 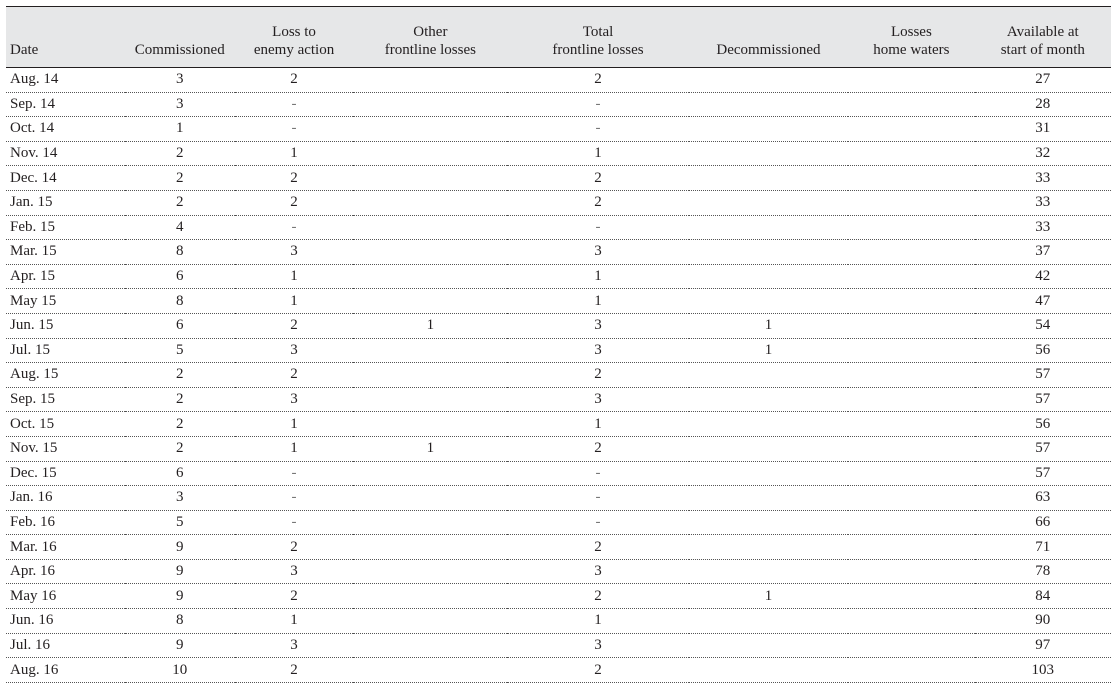 What do you see at coordinates (558, 178) in the screenshot?
I see `table-row: Dec. 14 2 2 2 33` at bounding box center [558, 178].